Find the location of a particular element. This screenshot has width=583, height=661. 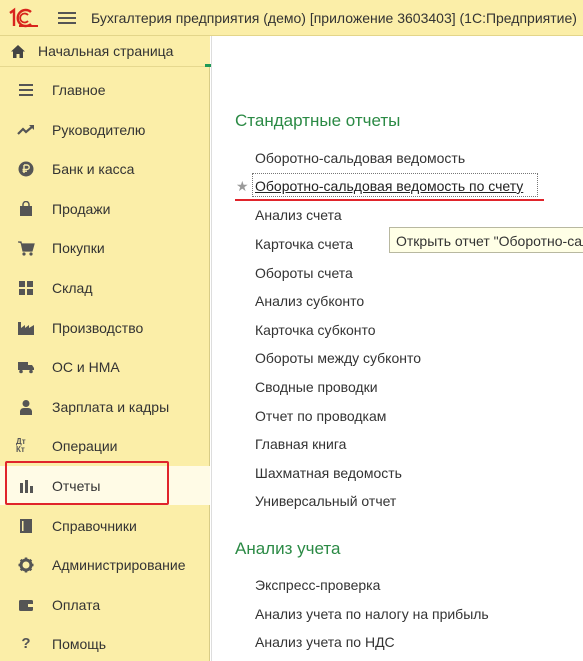

section-heading-standard-reports: Стандартные отчеты is located at coordinates (318, 120).